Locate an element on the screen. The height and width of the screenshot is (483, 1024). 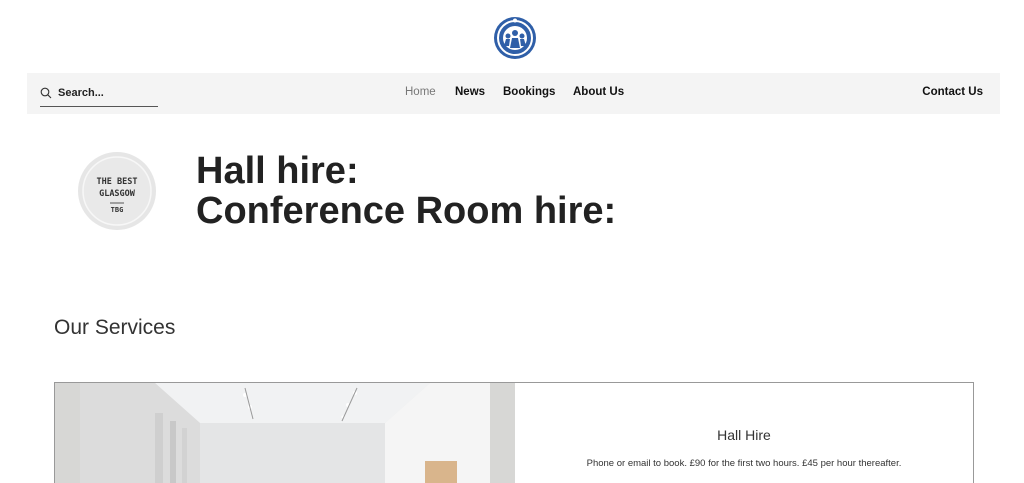
hall-photo is located at coordinates (285, 433).